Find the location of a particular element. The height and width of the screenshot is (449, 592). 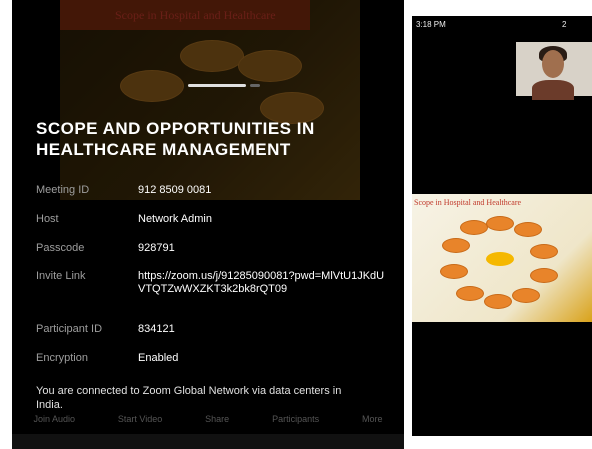

page-indicator-active is located at coordinates (217, 85).